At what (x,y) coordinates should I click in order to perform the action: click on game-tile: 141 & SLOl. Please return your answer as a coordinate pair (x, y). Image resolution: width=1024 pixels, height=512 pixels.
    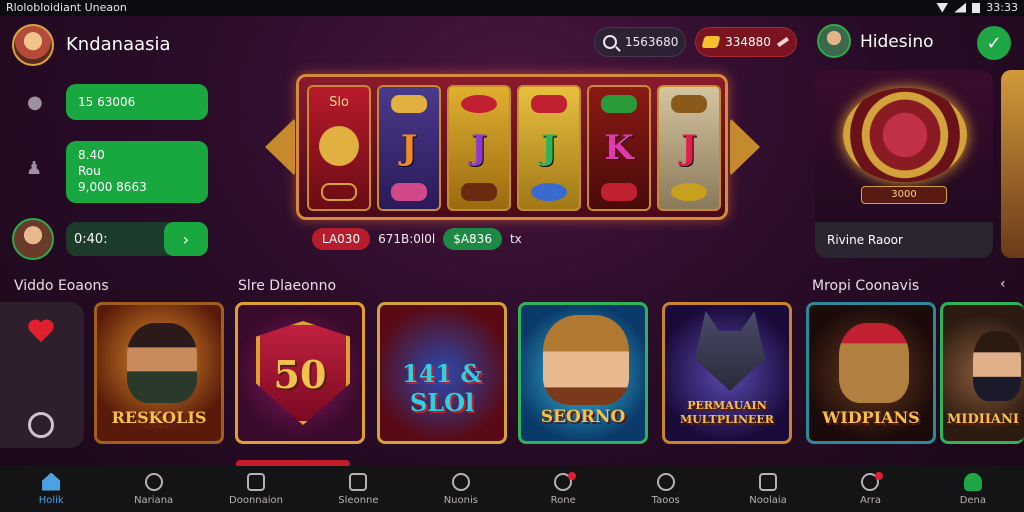
    Looking at the image, I should click on (442, 373).